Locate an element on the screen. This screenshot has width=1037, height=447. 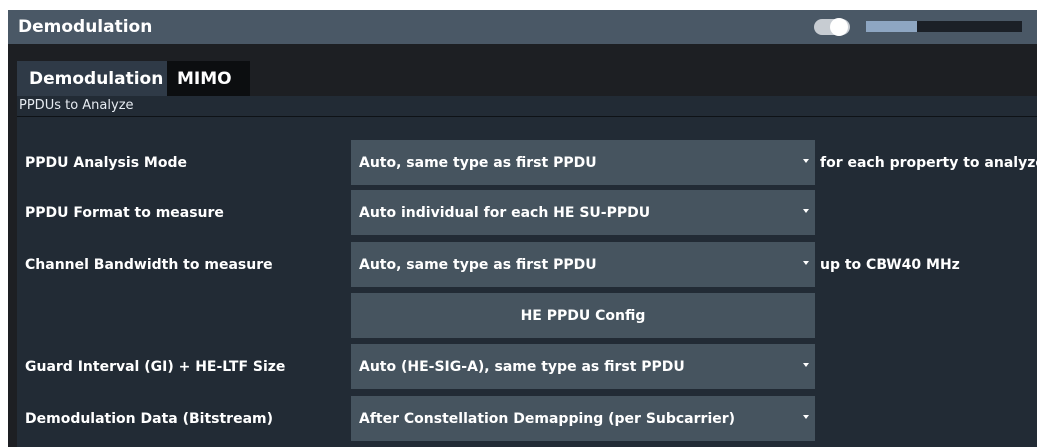
panel-toggle-switch is located at coordinates (832, 27).